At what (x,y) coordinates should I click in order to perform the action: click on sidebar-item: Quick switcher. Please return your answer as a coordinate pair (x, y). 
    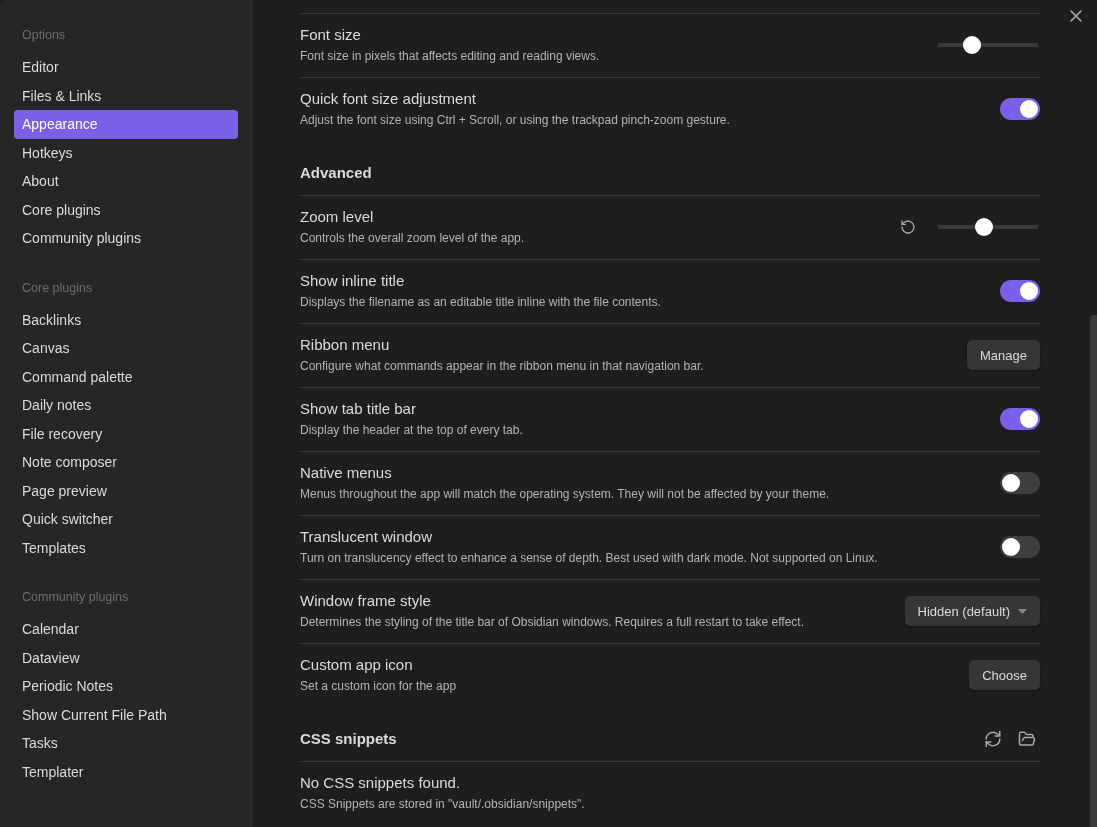
    Looking at the image, I should click on (126, 519).